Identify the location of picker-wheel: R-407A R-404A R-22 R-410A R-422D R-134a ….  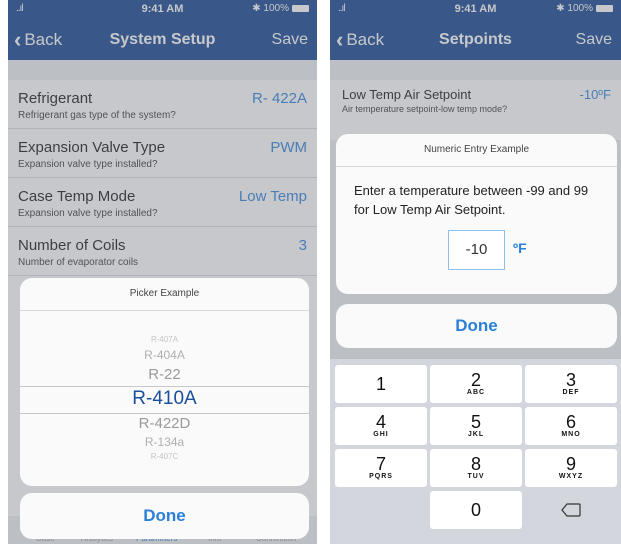
(164, 398).